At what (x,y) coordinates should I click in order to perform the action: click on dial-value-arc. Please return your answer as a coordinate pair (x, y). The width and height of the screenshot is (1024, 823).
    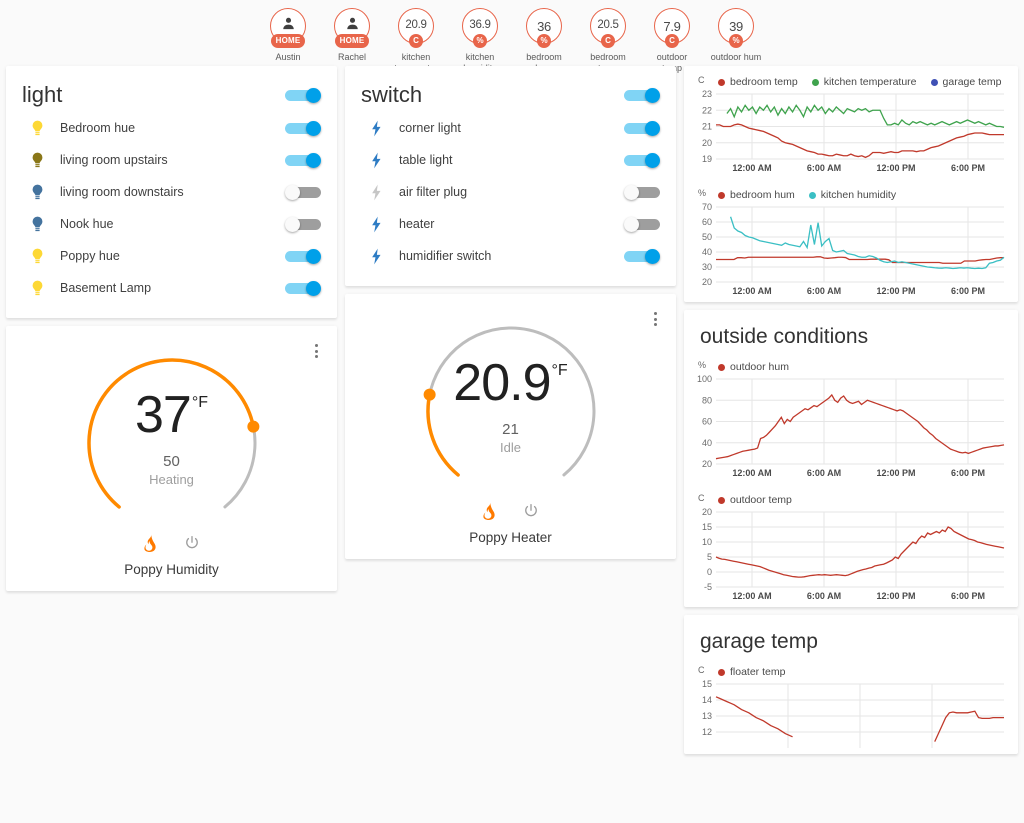
    Looking at the image, I should click on (442, 435).